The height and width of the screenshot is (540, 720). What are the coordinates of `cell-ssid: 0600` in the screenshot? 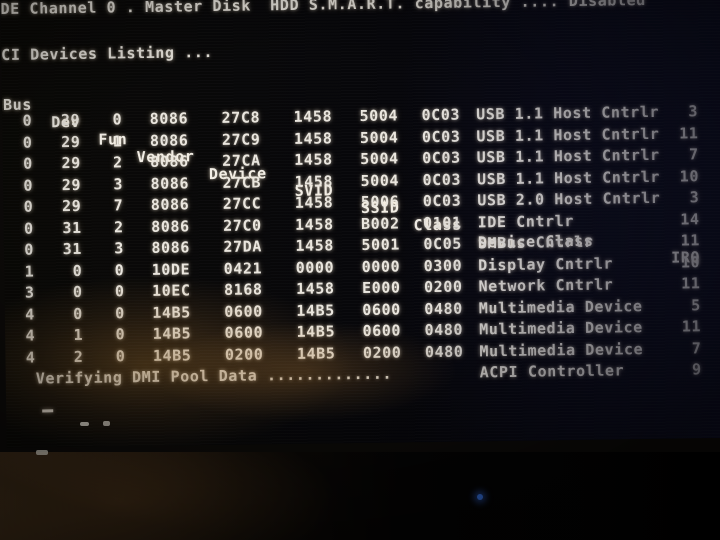 It's located at (382, 330).